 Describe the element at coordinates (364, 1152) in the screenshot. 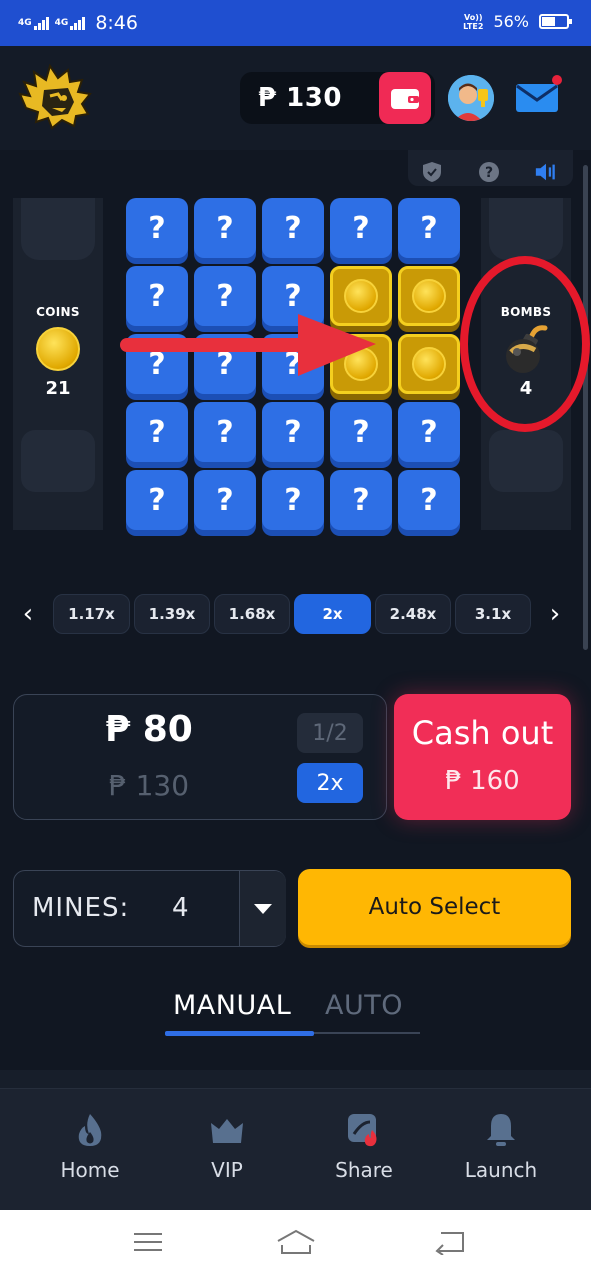

I see `nav-share: Share` at that location.